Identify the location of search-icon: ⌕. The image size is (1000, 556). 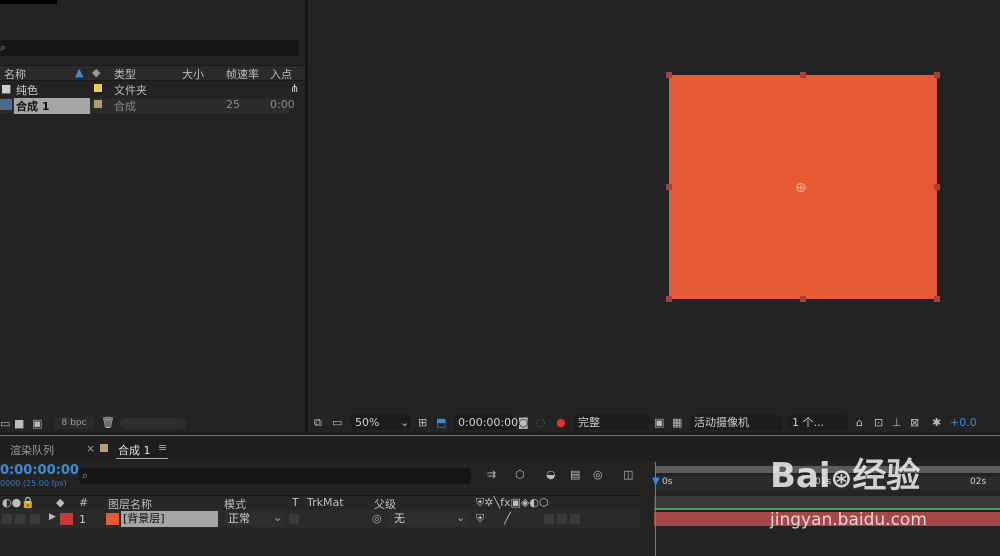
(3, 47).